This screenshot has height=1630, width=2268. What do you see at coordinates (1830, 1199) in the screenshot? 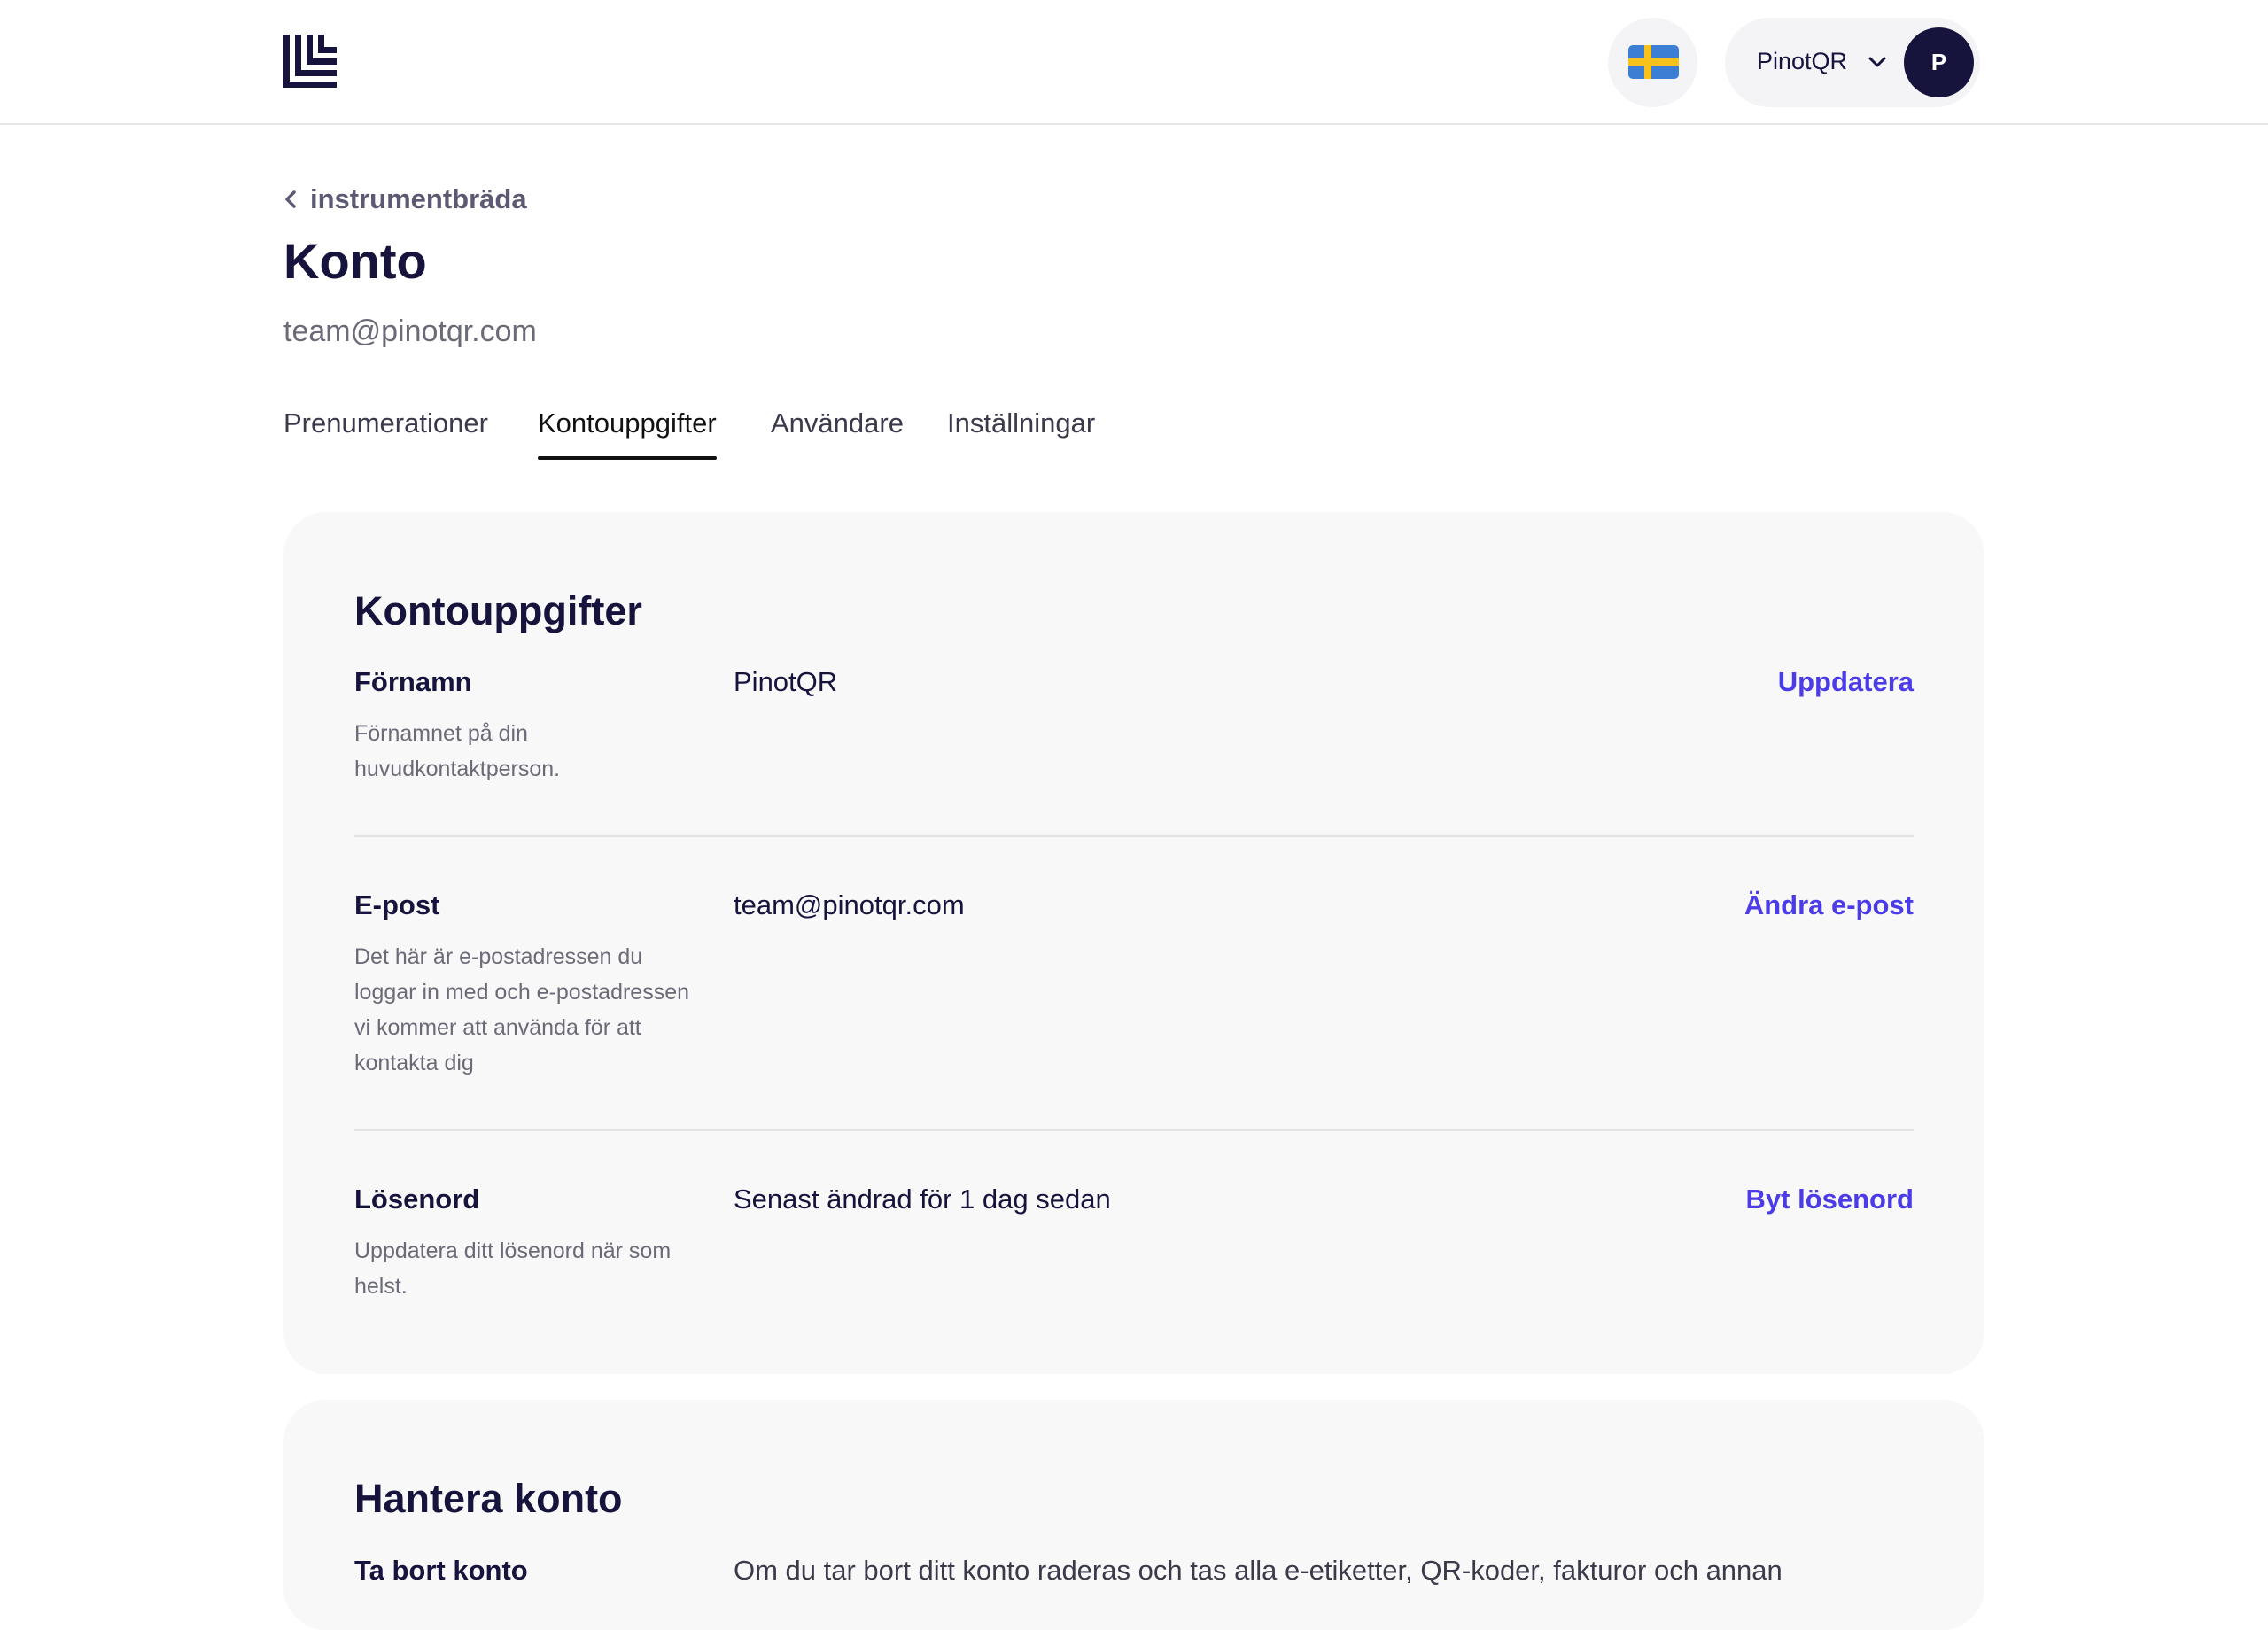
I see `change-password-link: Byt lösenord` at bounding box center [1830, 1199].